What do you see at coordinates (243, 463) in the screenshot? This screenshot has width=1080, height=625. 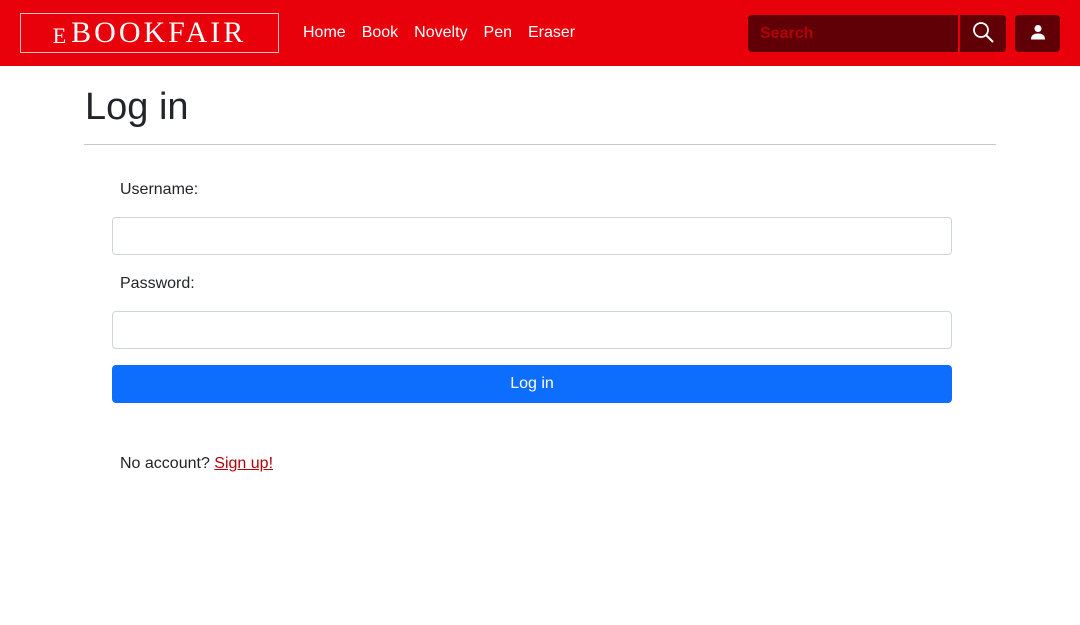 I see `signup-link: Sign up!` at bounding box center [243, 463].